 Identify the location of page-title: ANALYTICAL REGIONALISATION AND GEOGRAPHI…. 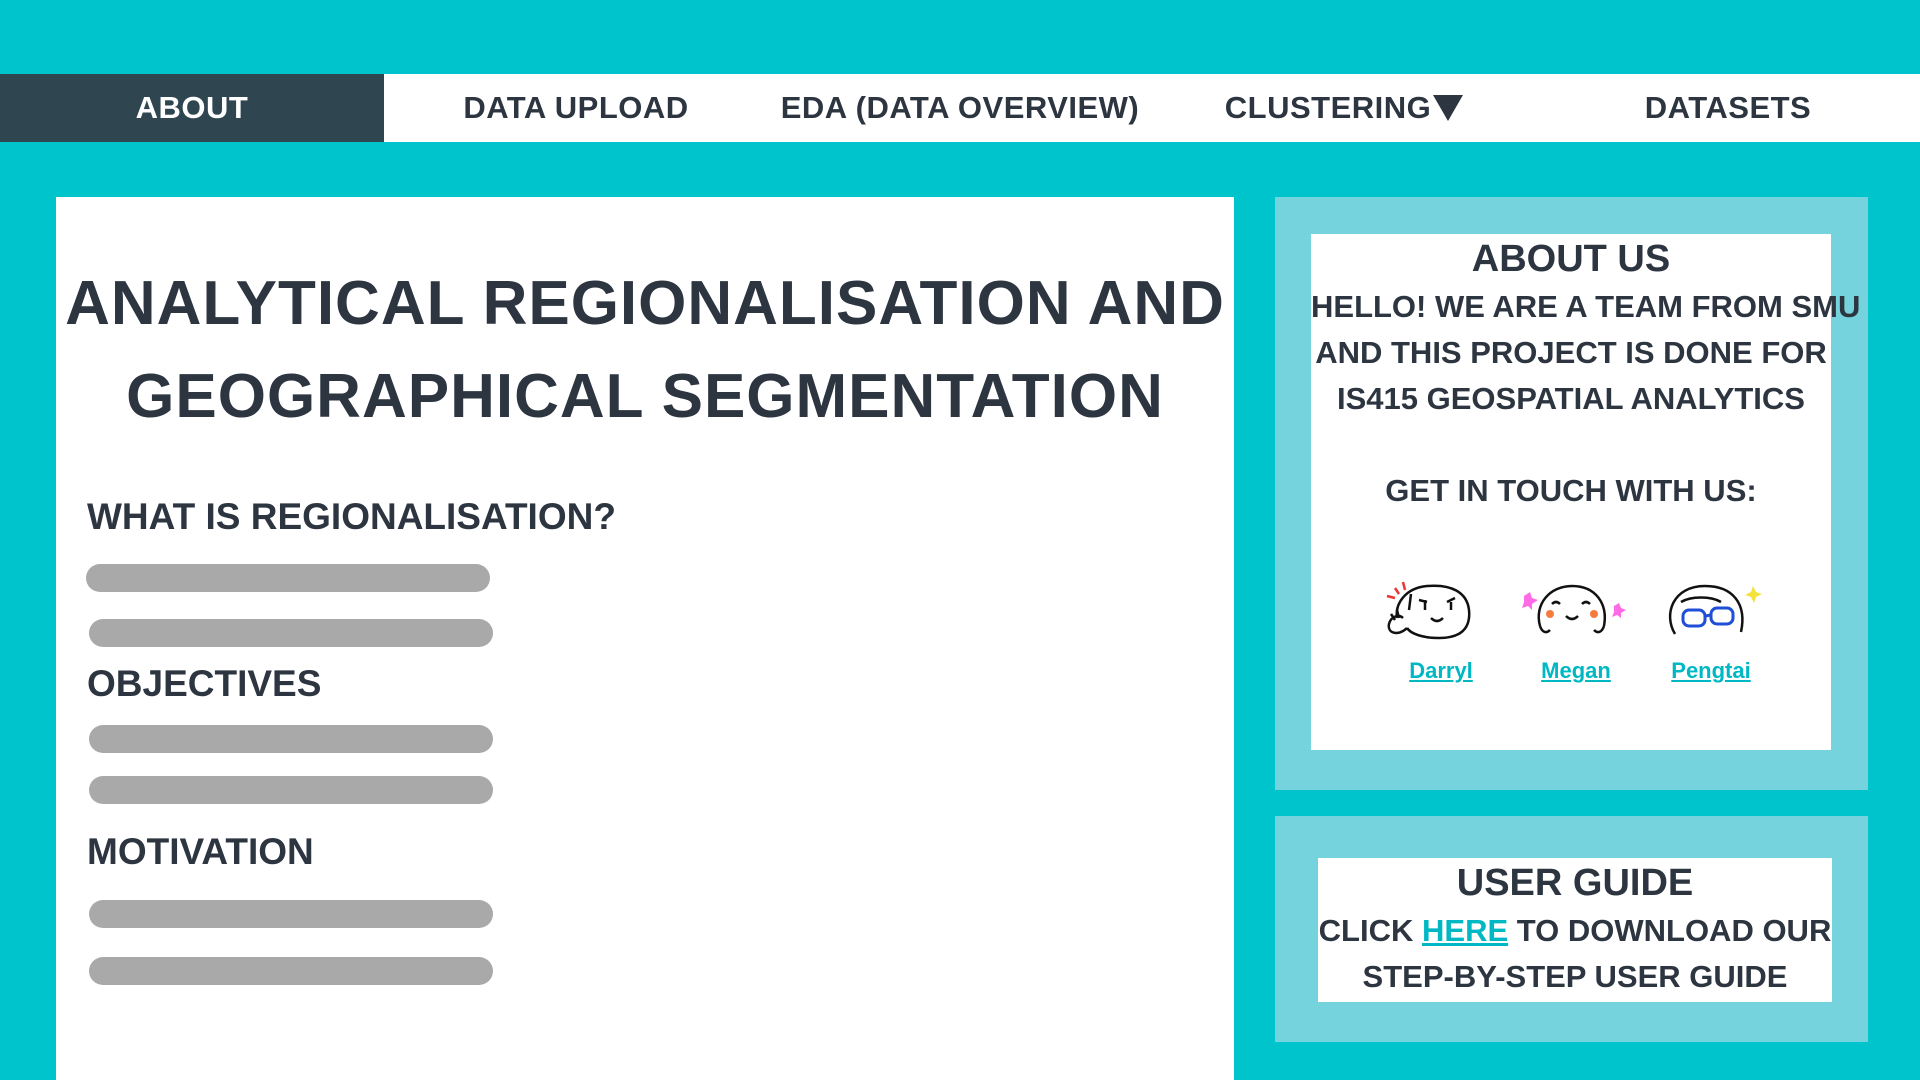
(645, 350).